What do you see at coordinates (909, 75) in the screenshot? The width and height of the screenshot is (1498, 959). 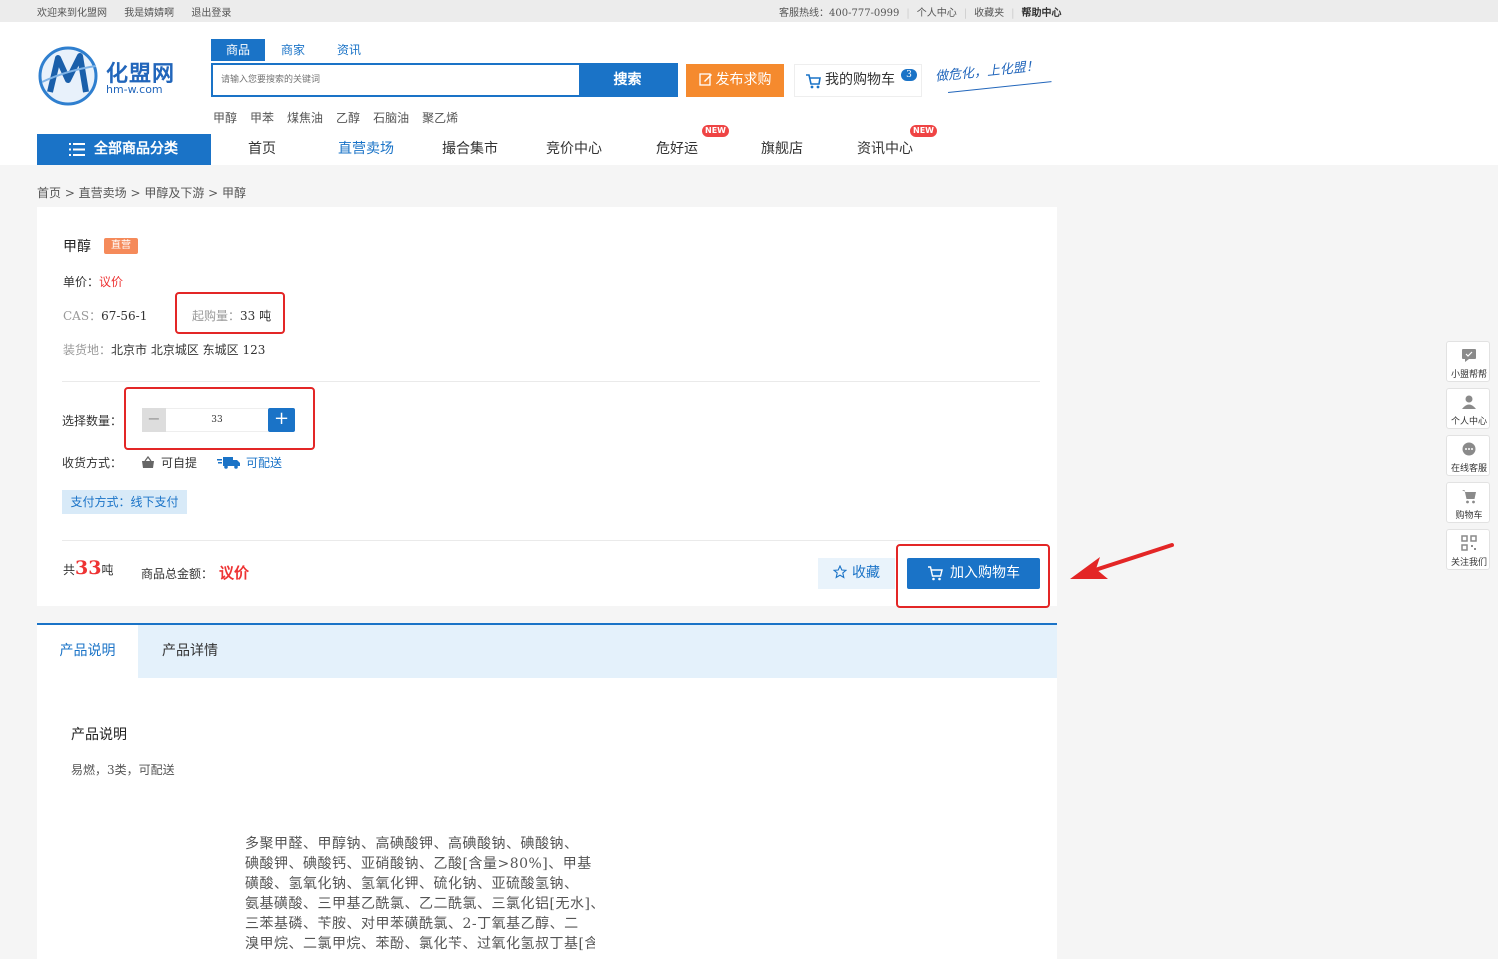 I see `cart-count-badge: 3` at bounding box center [909, 75].